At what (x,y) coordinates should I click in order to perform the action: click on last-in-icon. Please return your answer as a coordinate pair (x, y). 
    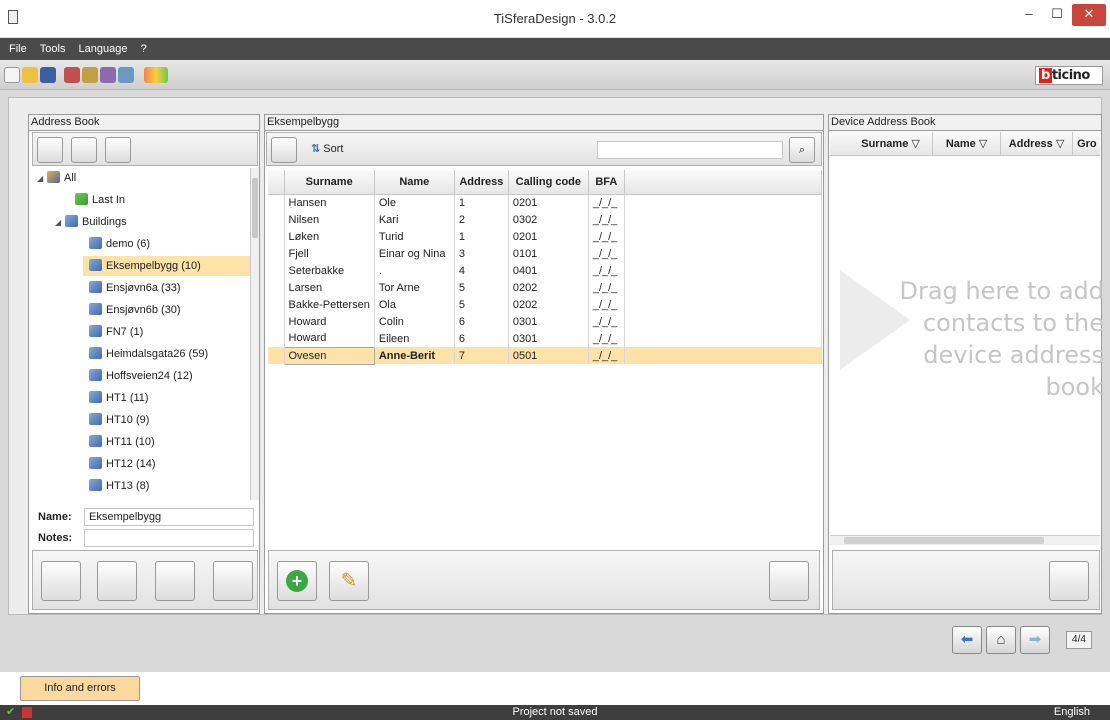
    Looking at the image, I should click on (81, 199).